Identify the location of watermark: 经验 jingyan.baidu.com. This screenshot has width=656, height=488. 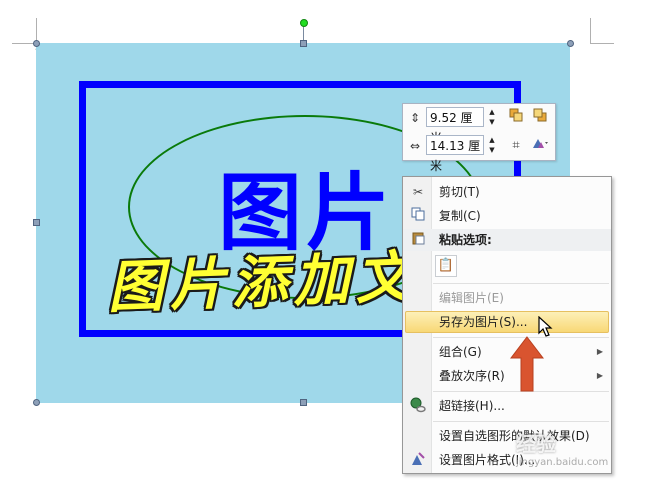
(562, 448).